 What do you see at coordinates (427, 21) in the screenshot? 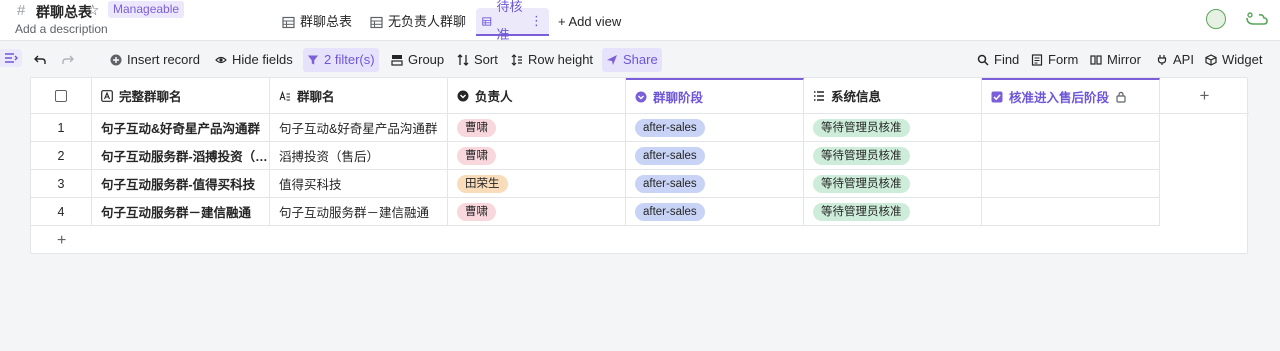
I see `tab-label: 无负责人群聊` at bounding box center [427, 21].